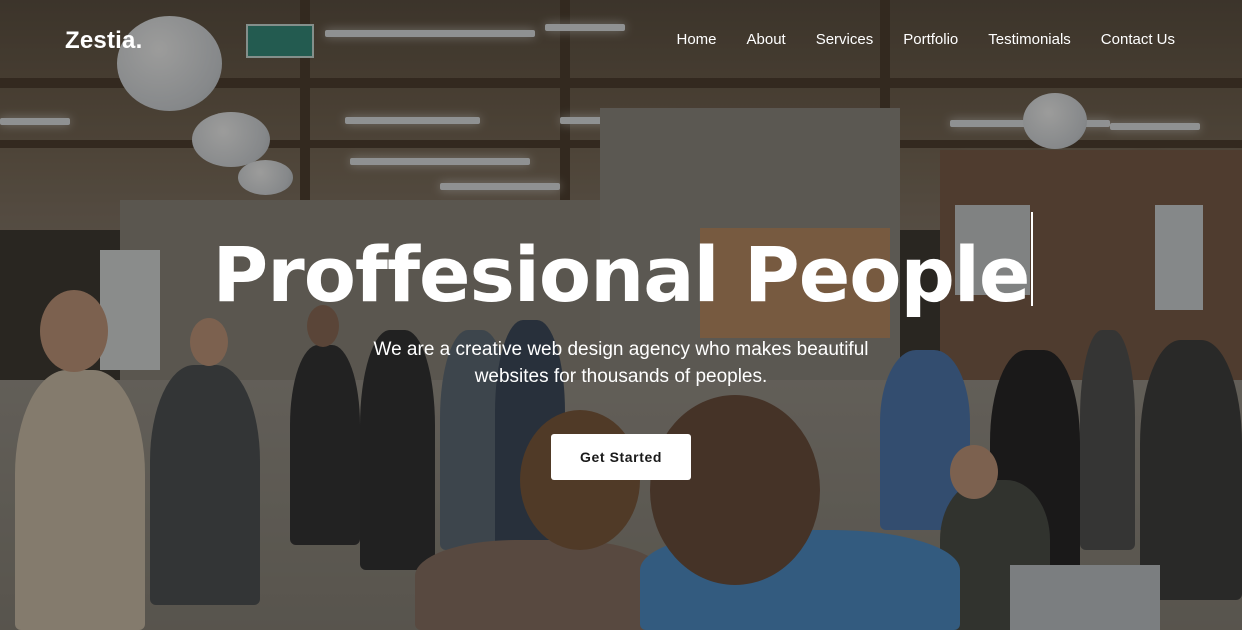 The height and width of the screenshot is (630, 1242). Describe the element at coordinates (930, 40) in the screenshot. I see `nav-item-portfolio: Portfolio` at that location.